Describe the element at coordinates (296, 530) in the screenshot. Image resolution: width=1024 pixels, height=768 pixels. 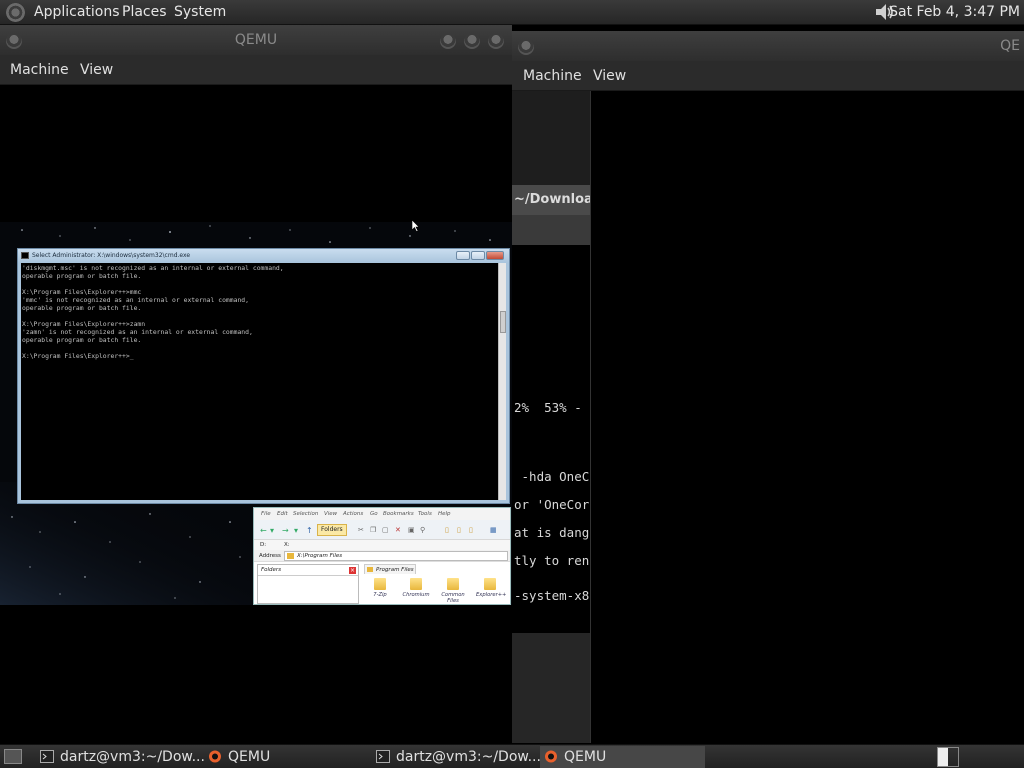
I see `forward-dropdown-icon: ▾` at that location.